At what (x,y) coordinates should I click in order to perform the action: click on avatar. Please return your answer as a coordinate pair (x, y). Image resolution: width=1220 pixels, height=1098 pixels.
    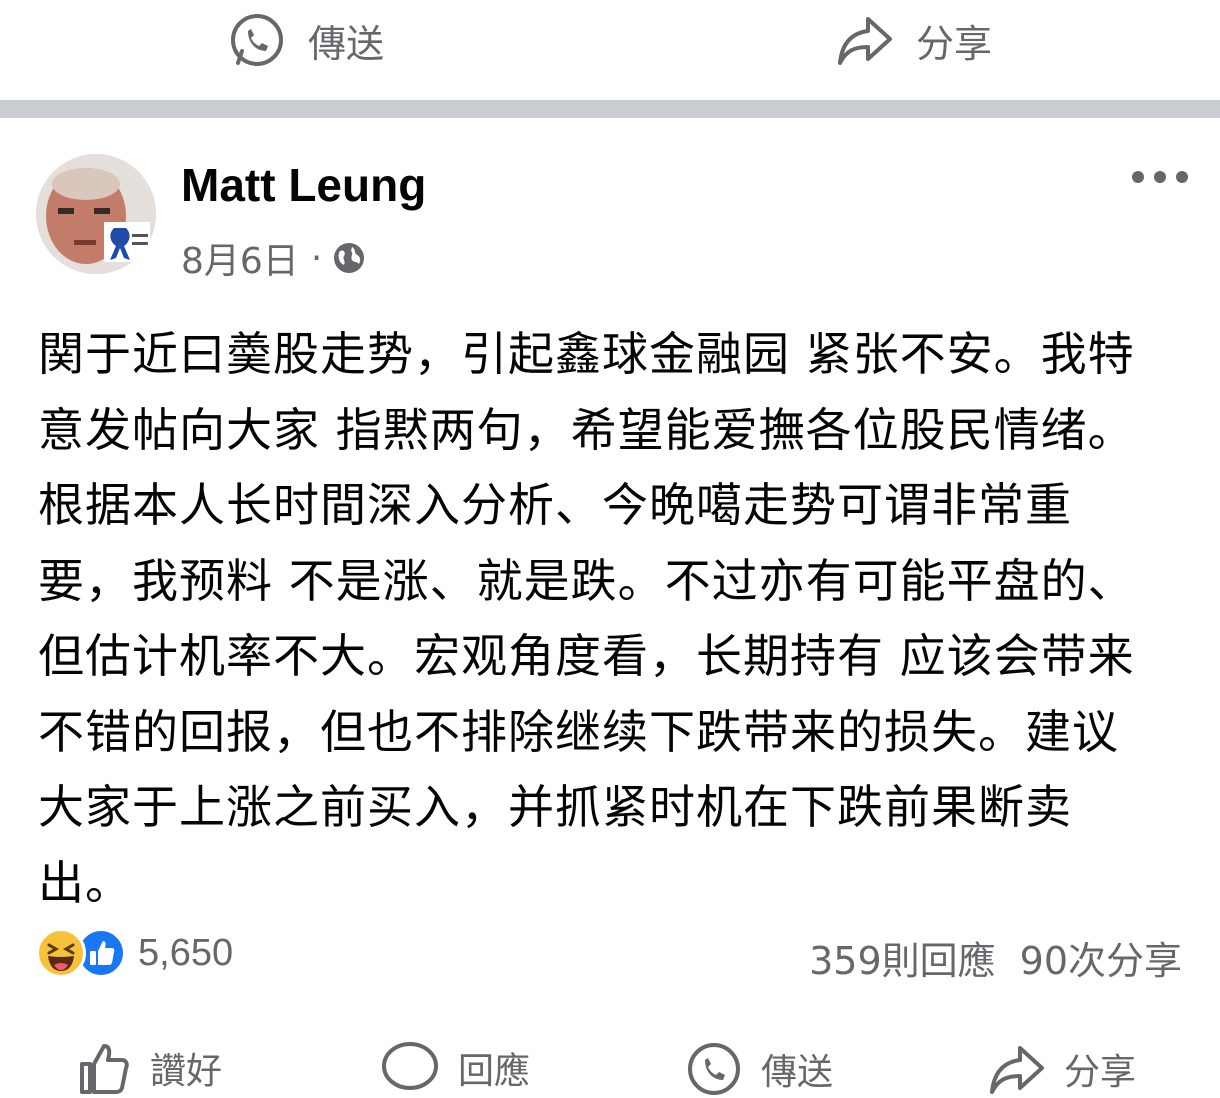
    Looking at the image, I should click on (96, 214).